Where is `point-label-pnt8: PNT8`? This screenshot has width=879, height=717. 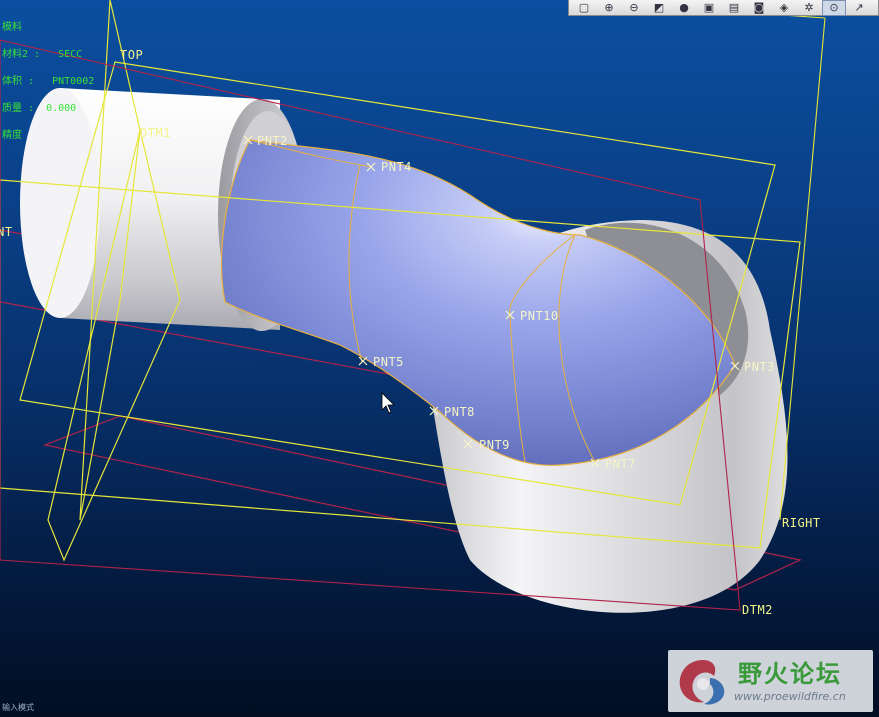
point-label-pnt8: PNT8 is located at coordinates (459, 412).